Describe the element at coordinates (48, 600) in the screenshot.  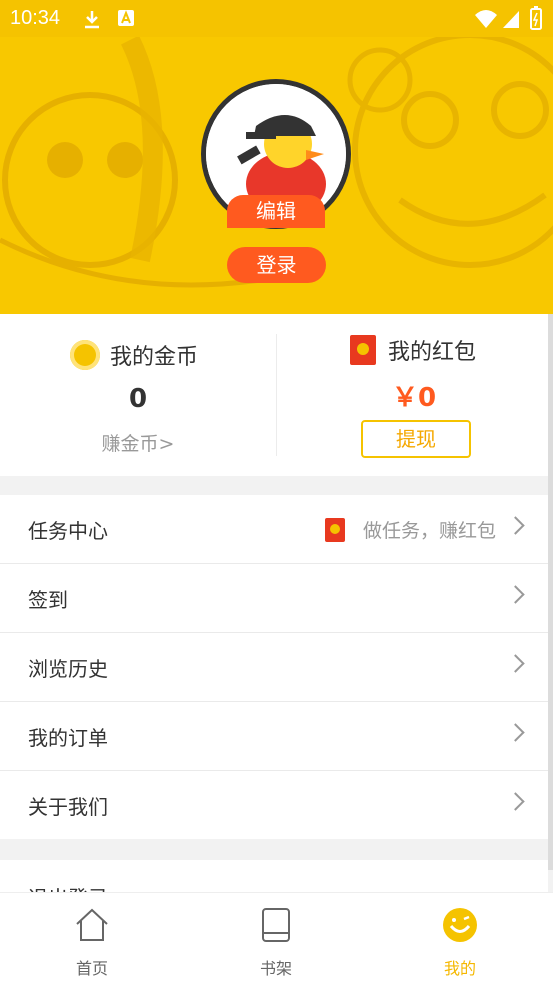
I see `menu-item-label: 签到` at that location.